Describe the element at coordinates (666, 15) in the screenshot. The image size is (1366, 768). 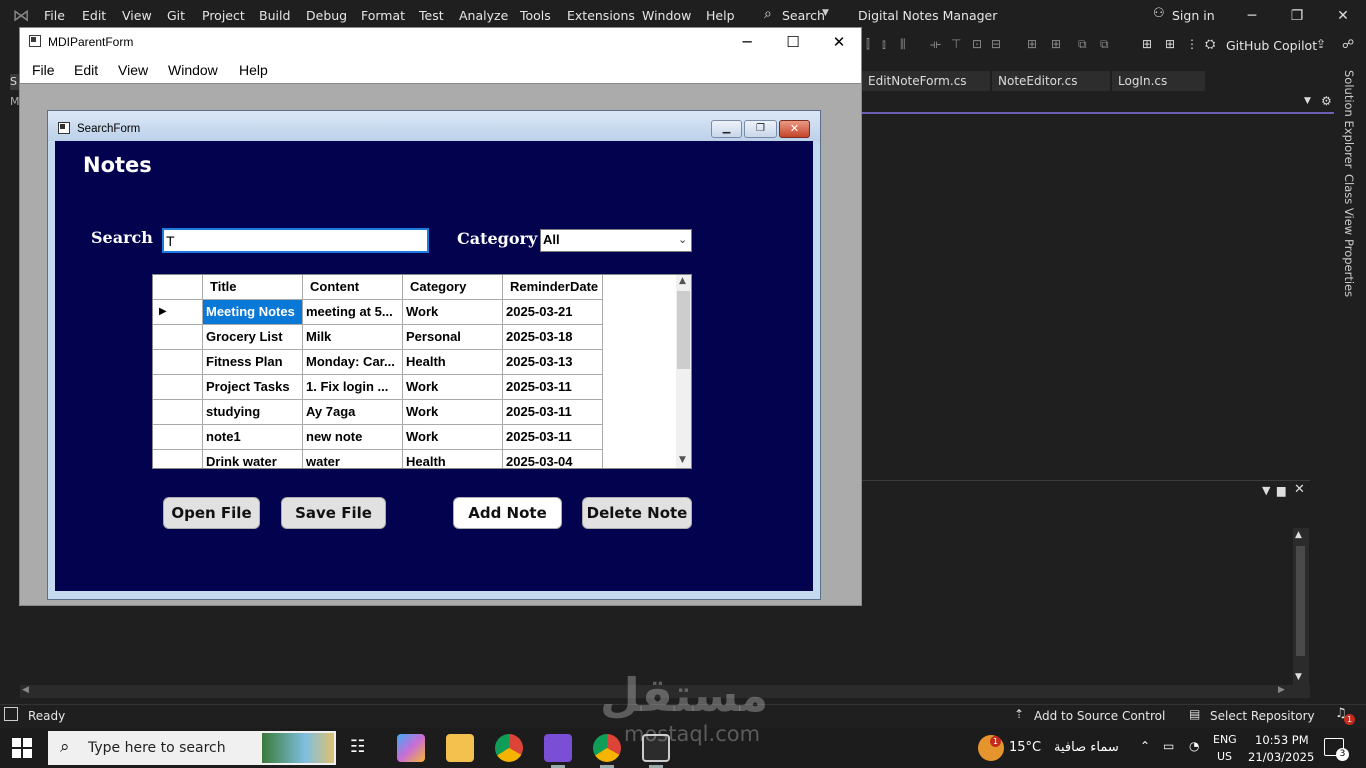
I see `vs-menu-window: Window` at that location.